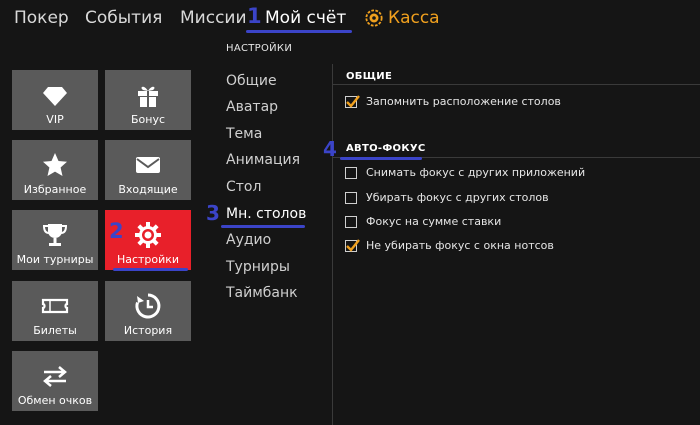  Describe the element at coordinates (263, 160) in the screenshot. I see `settings-item-animation: Анимация` at that location.